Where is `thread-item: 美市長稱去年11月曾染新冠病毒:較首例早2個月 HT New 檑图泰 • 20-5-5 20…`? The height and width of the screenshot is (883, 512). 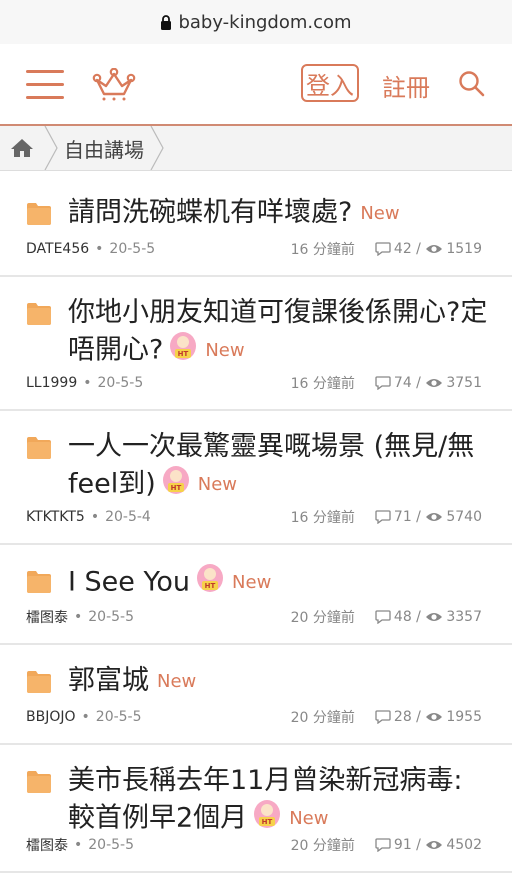 thread-item: 美市長稱去年11月曾染新冠病毒:較首例早2個月 HT New 檑图泰 • 20-5-5 20… is located at coordinates (256, 809).